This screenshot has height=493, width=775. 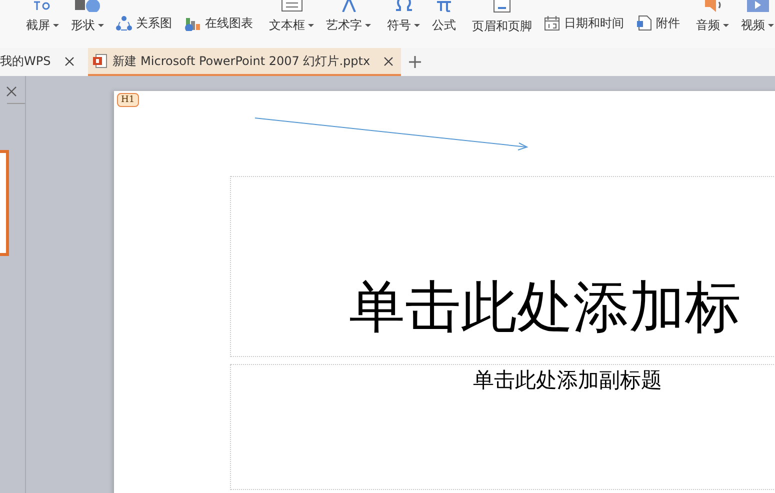 I want to click on ribbon-button: 艺术字, so click(x=348, y=16).